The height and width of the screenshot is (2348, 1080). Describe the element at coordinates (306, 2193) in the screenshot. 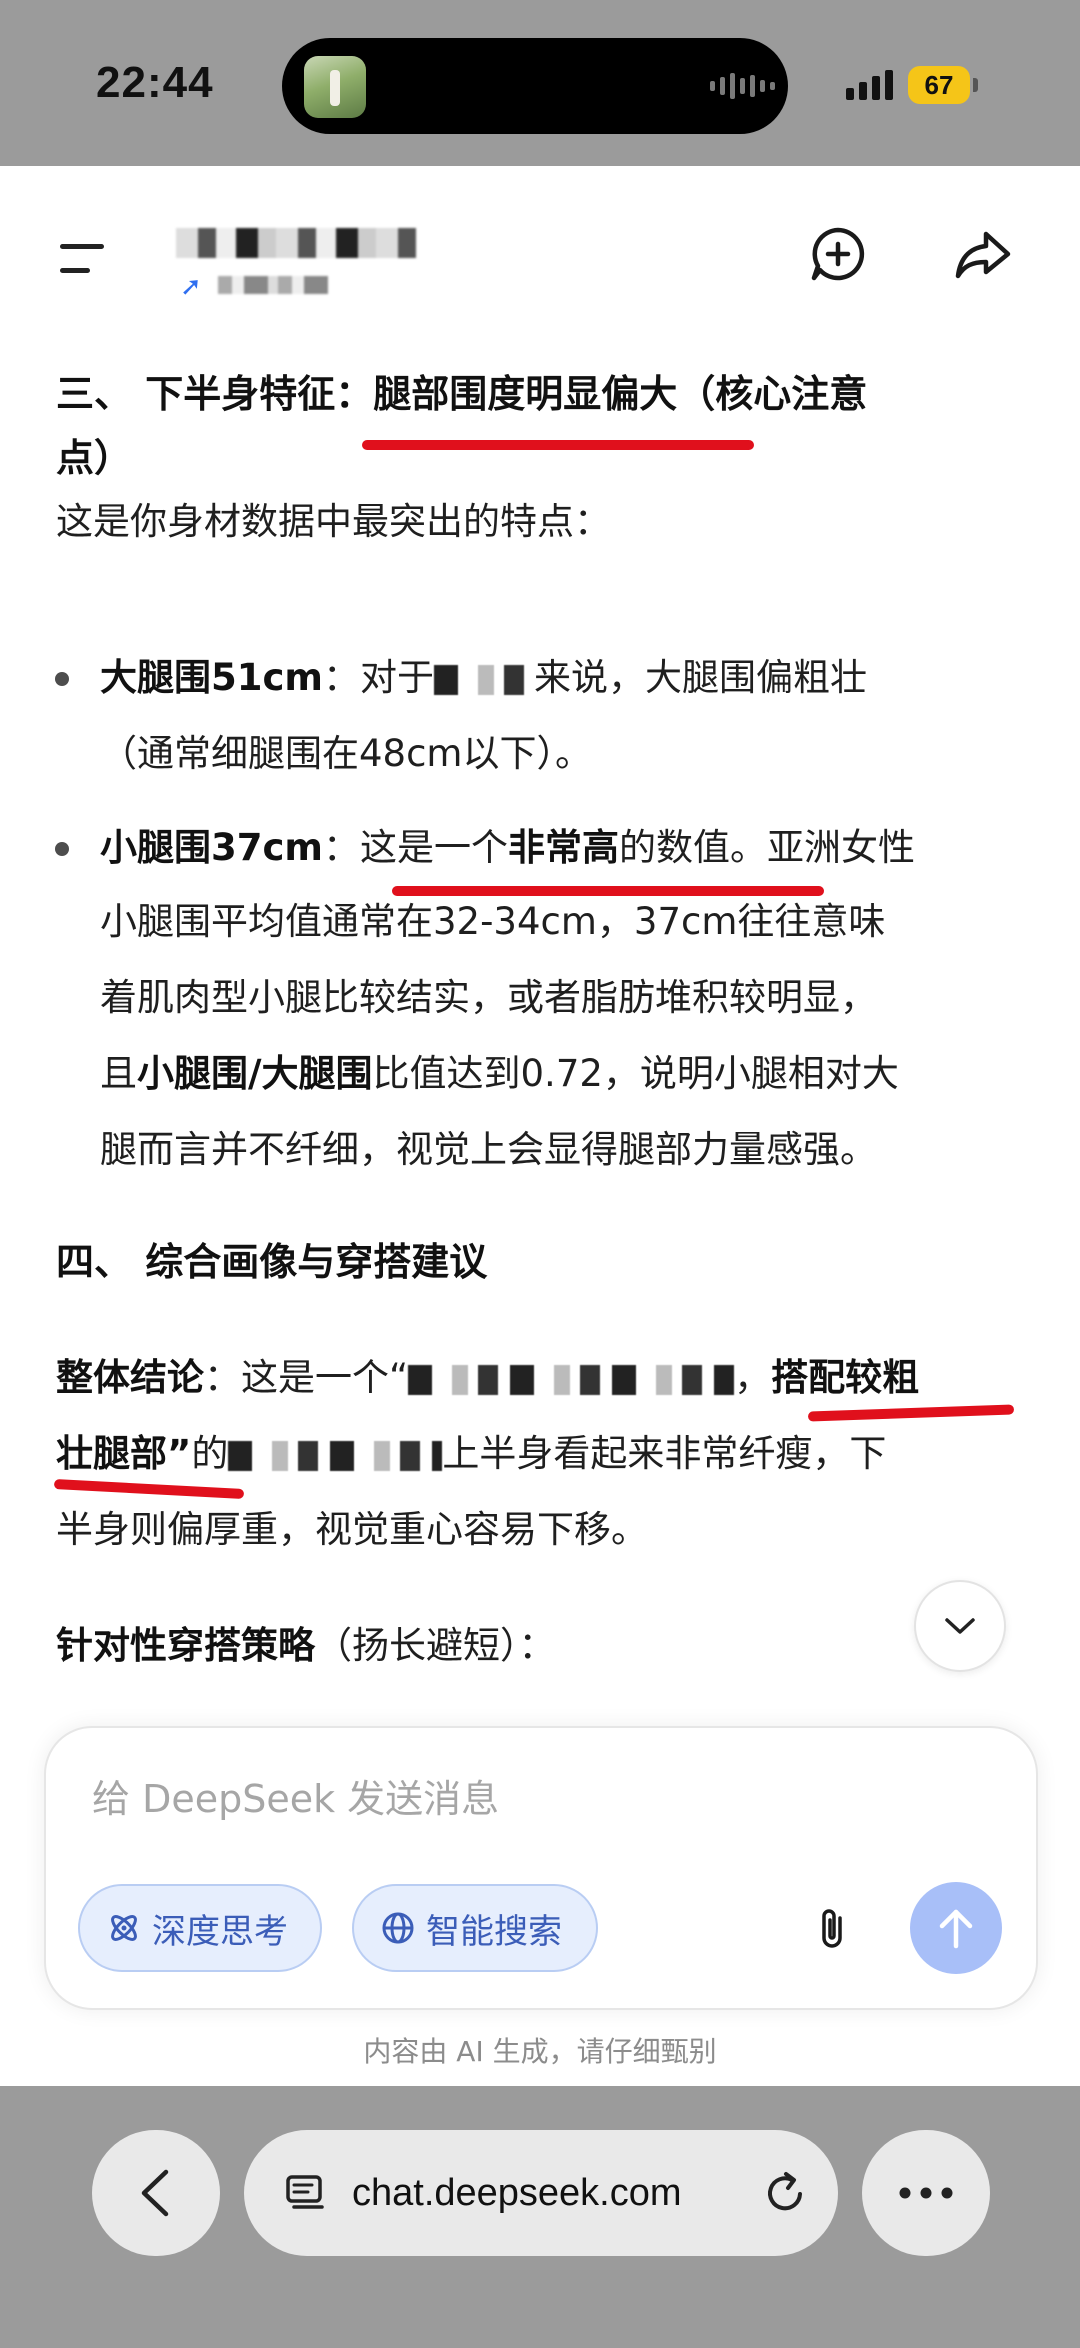

I see `reader-mode-icon` at that location.